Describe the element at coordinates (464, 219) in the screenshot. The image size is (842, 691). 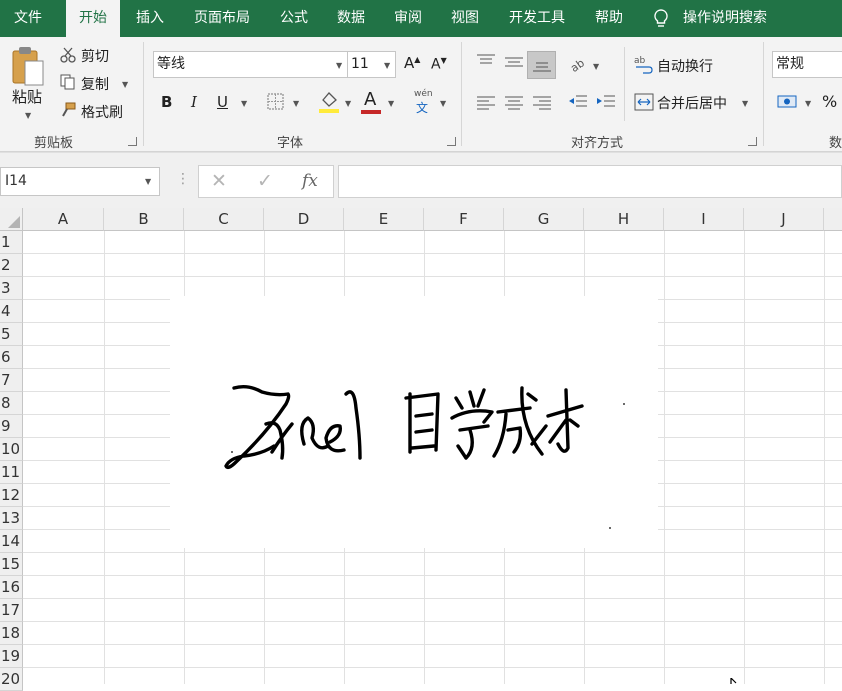
I see `column-header-f: F` at that location.